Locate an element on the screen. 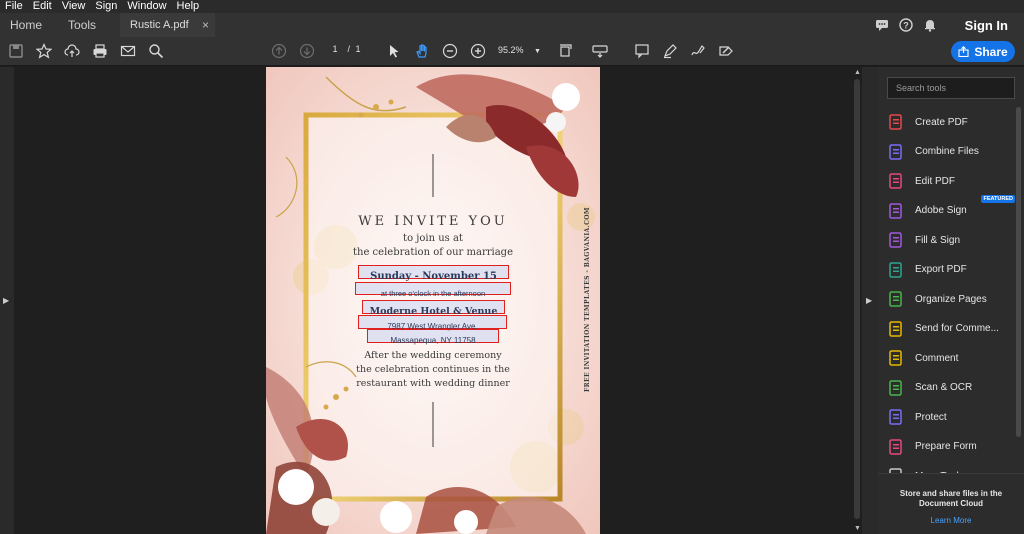  invite-line-2: the celebration of our marriage is located at coordinates (433, 252).